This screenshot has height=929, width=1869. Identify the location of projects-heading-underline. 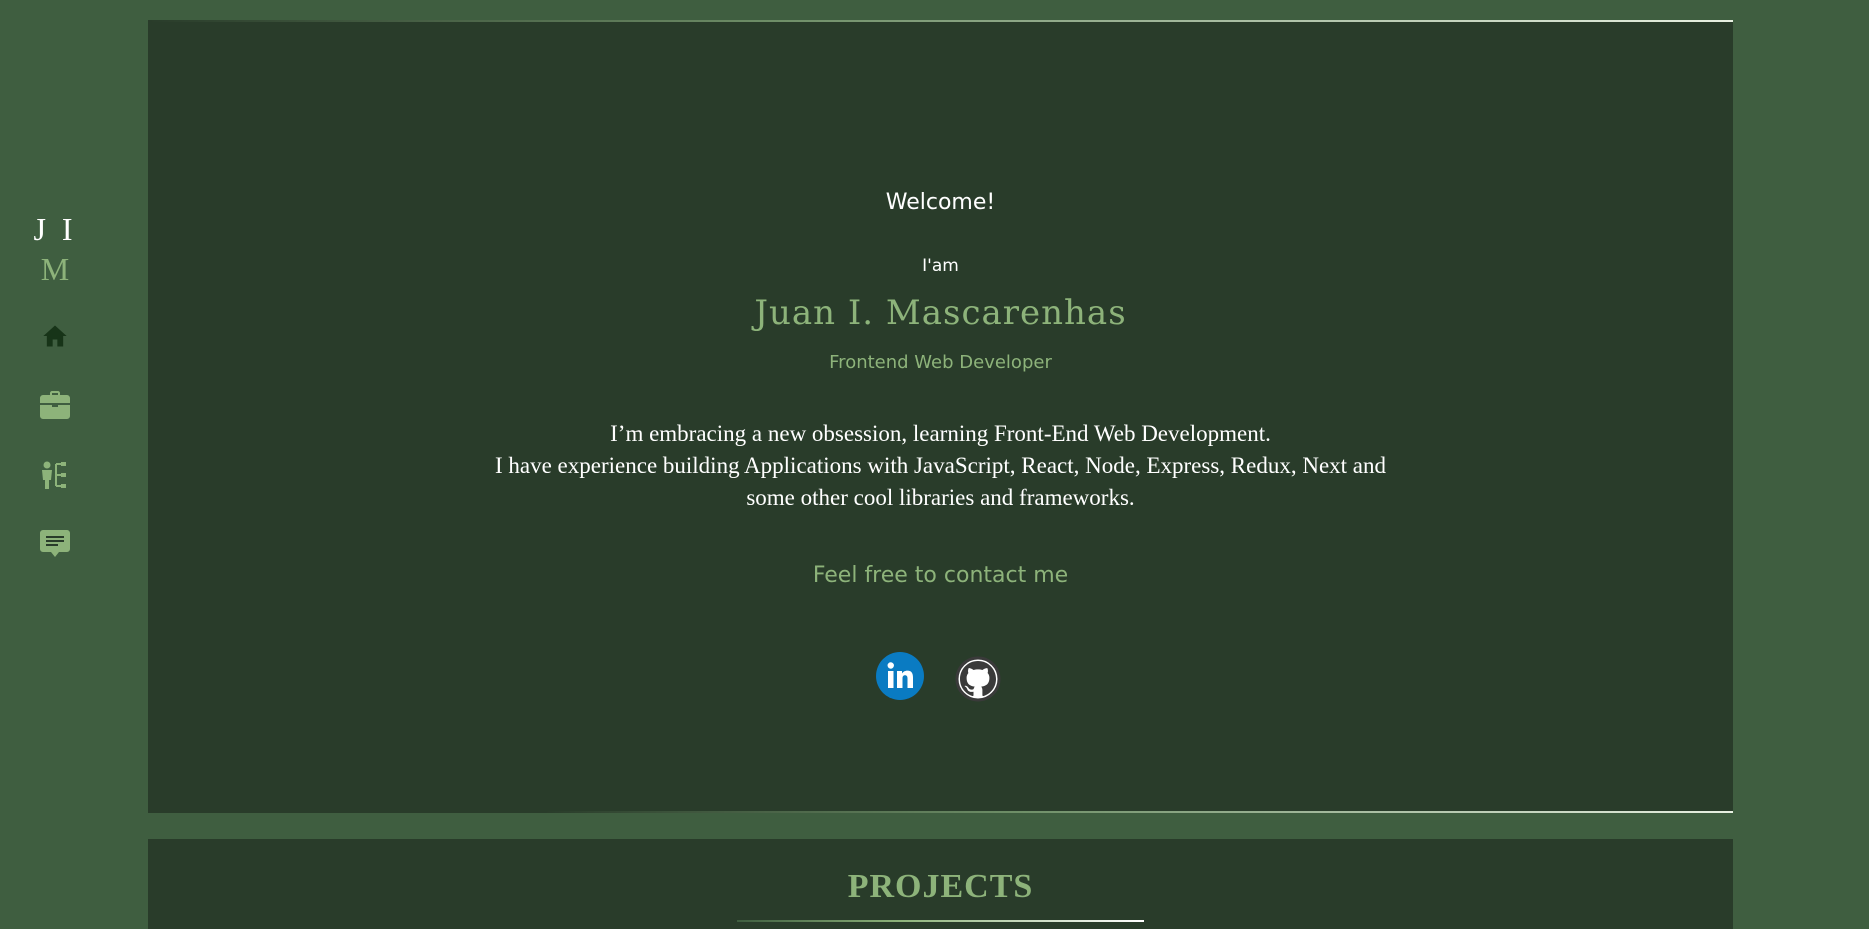
(940, 921).